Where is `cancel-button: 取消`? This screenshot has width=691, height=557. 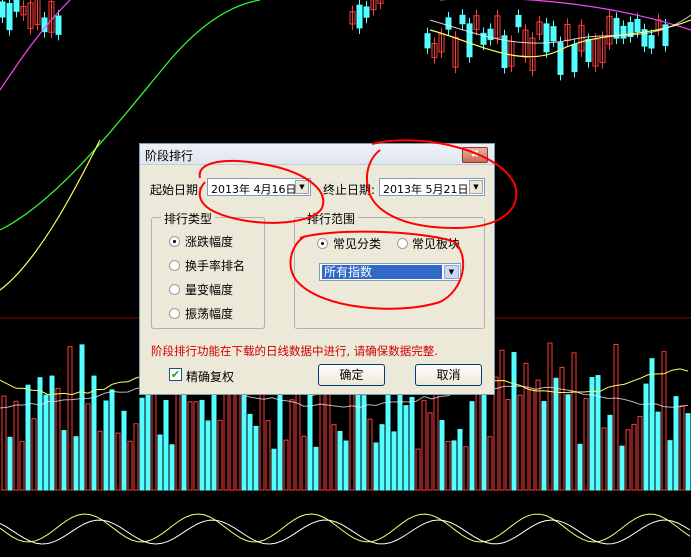
cancel-button: 取消 is located at coordinates (448, 375).